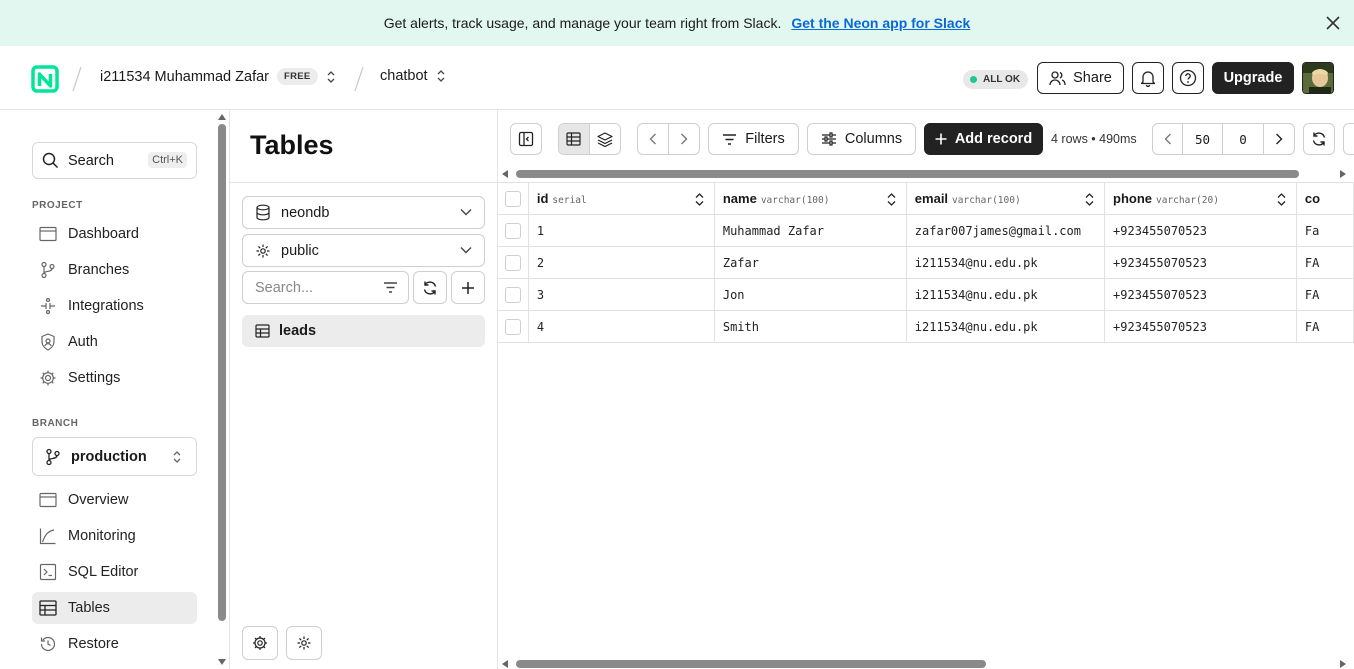 The height and width of the screenshot is (669, 1354). I want to click on status-badge: ALL OK, so click(996, 79).